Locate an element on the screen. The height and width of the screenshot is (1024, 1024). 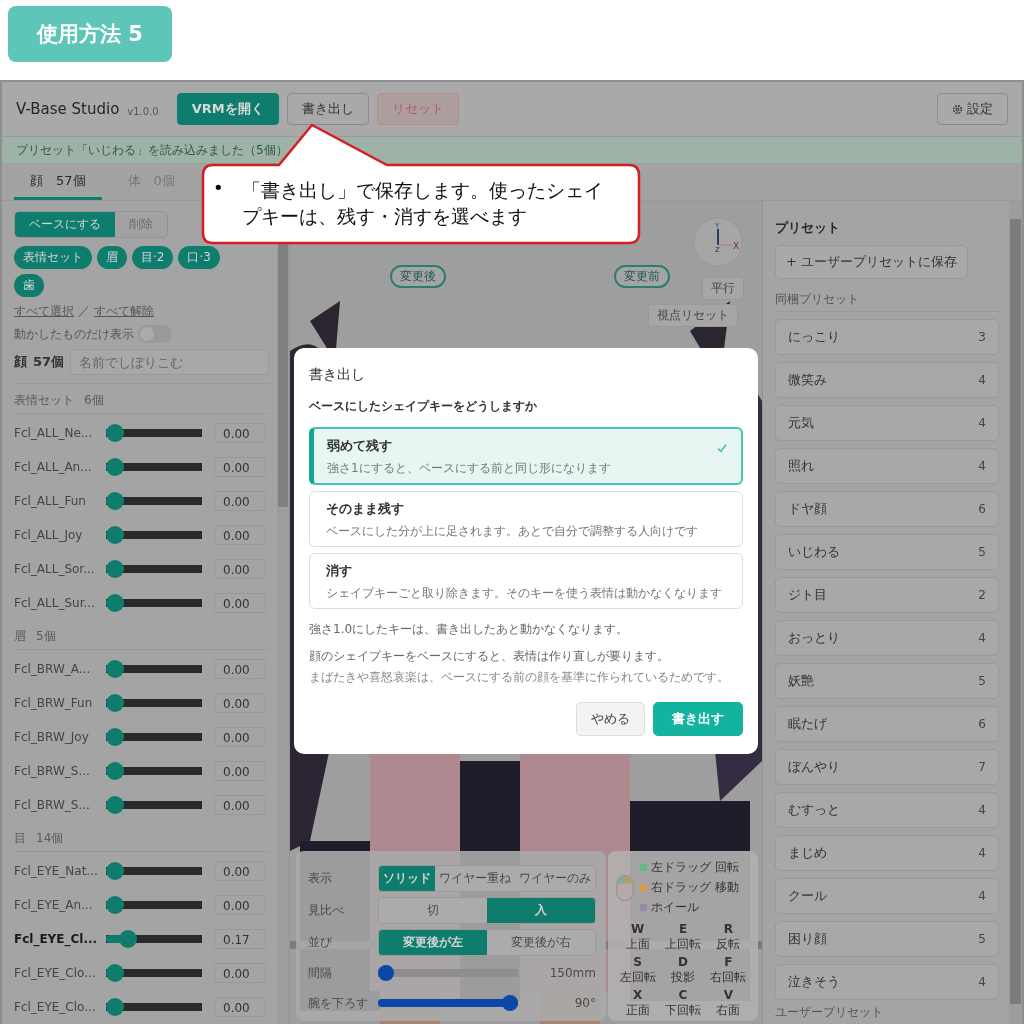
section-heading: 同梱プリセット is located at coordinates (887, 301).